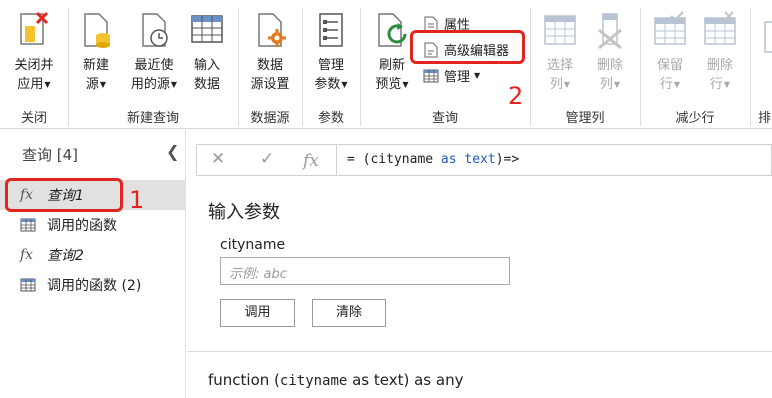 The image size is (772, 398). Describe the element at coordinates (609, 65) in the screenshot. I see `remove-columns-label-1: 删除` at that location.